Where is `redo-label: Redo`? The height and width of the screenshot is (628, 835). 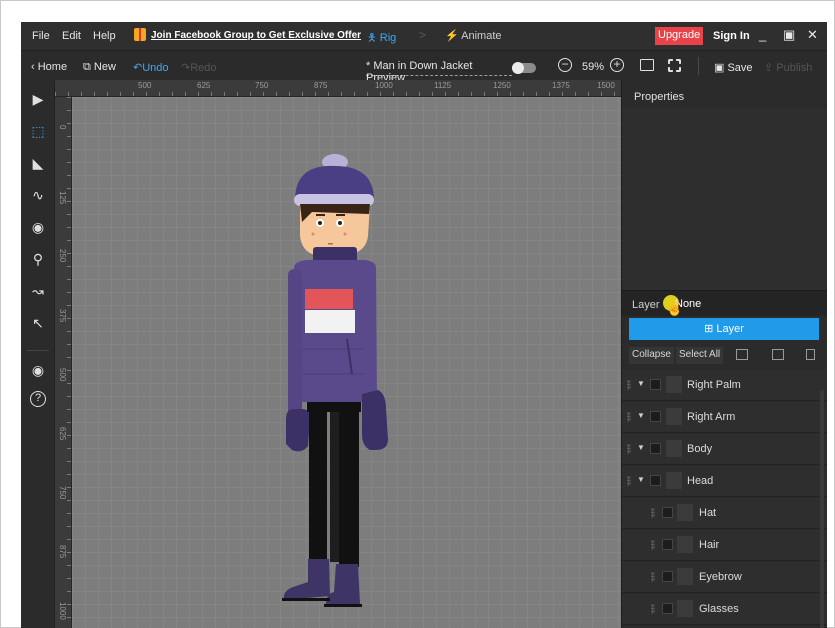 redo-label: Redo is located at coordinates (203, 68).